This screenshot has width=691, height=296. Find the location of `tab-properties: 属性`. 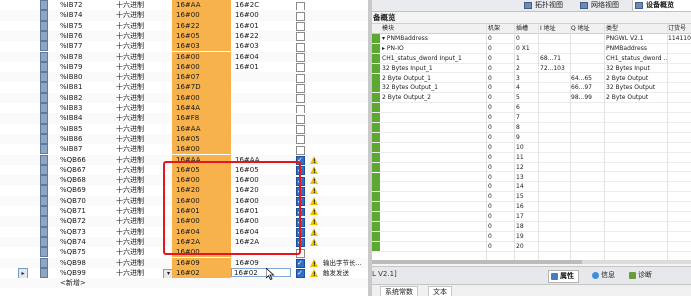

tab-properties: 属性 is located at coordinates (563, 276).